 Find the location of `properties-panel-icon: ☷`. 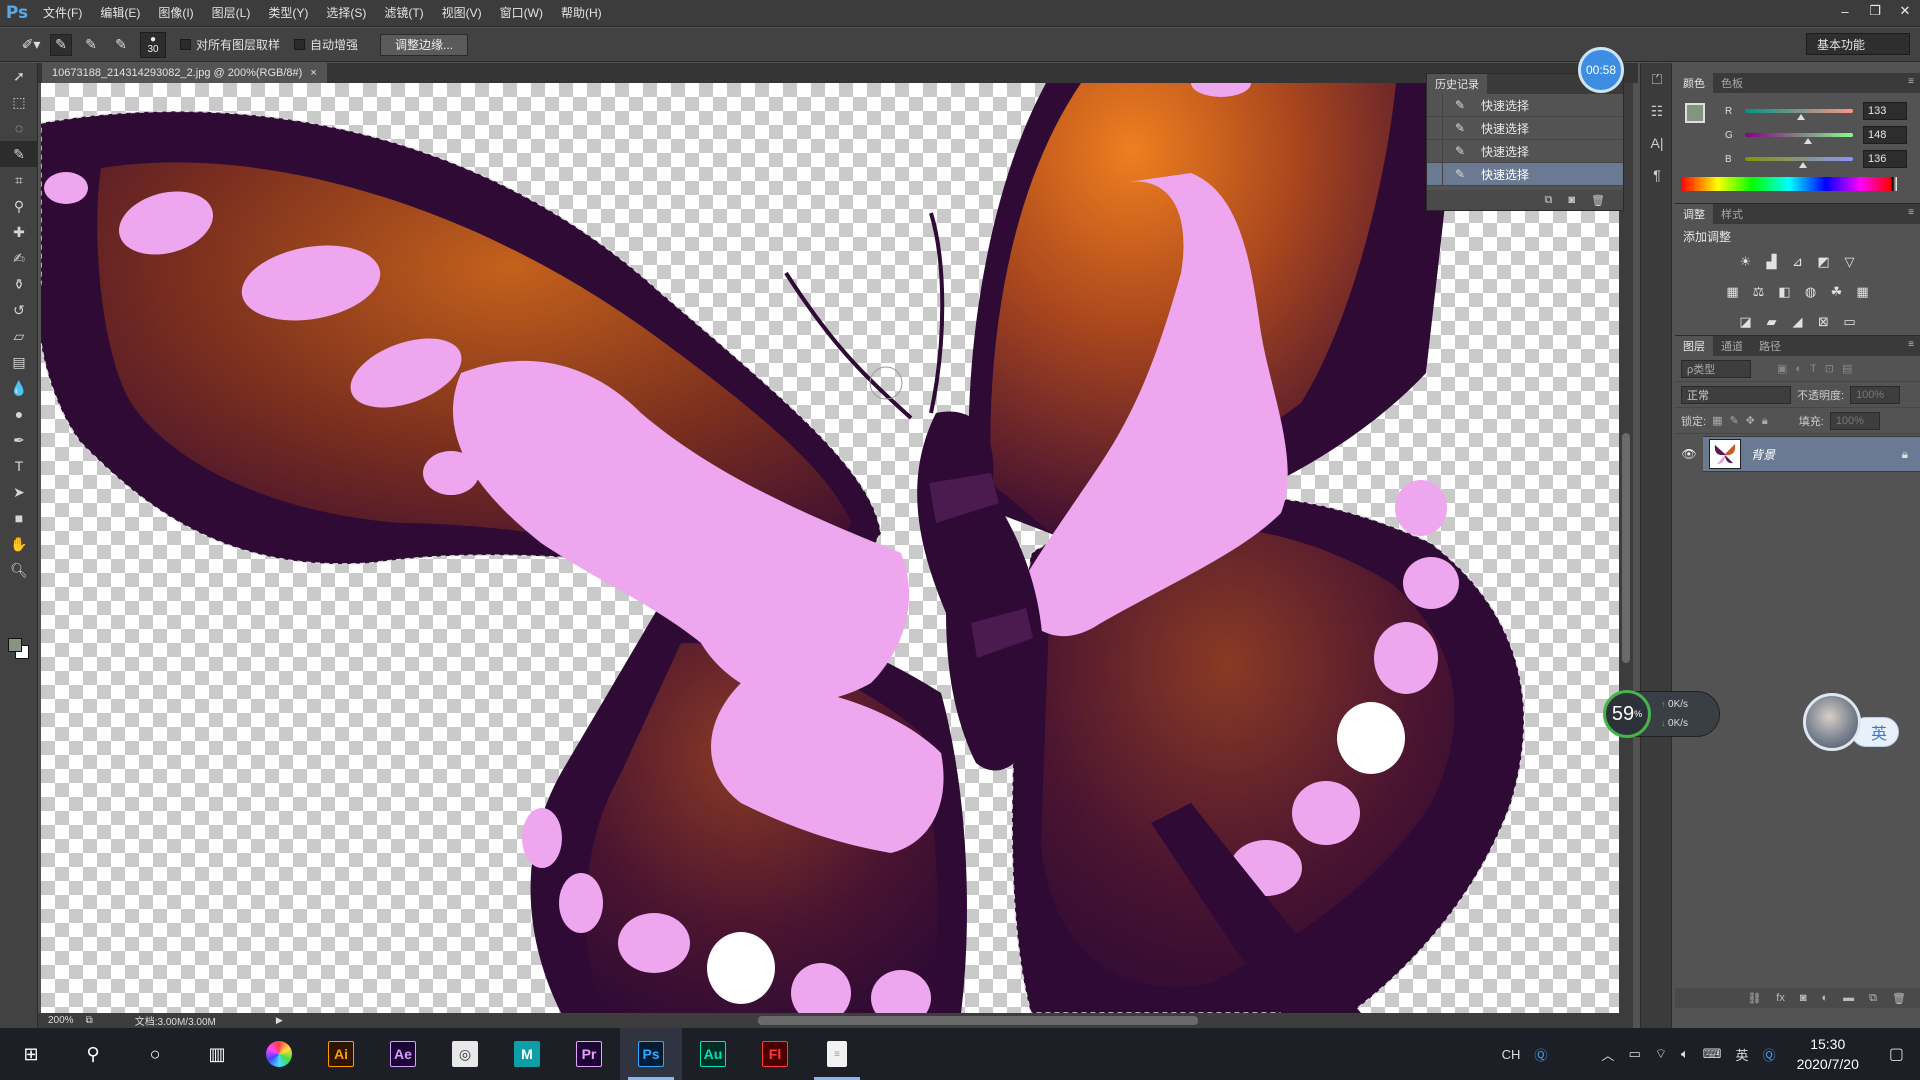

properties-panel-icon: ☷ is located at coordinates (1657, 111).